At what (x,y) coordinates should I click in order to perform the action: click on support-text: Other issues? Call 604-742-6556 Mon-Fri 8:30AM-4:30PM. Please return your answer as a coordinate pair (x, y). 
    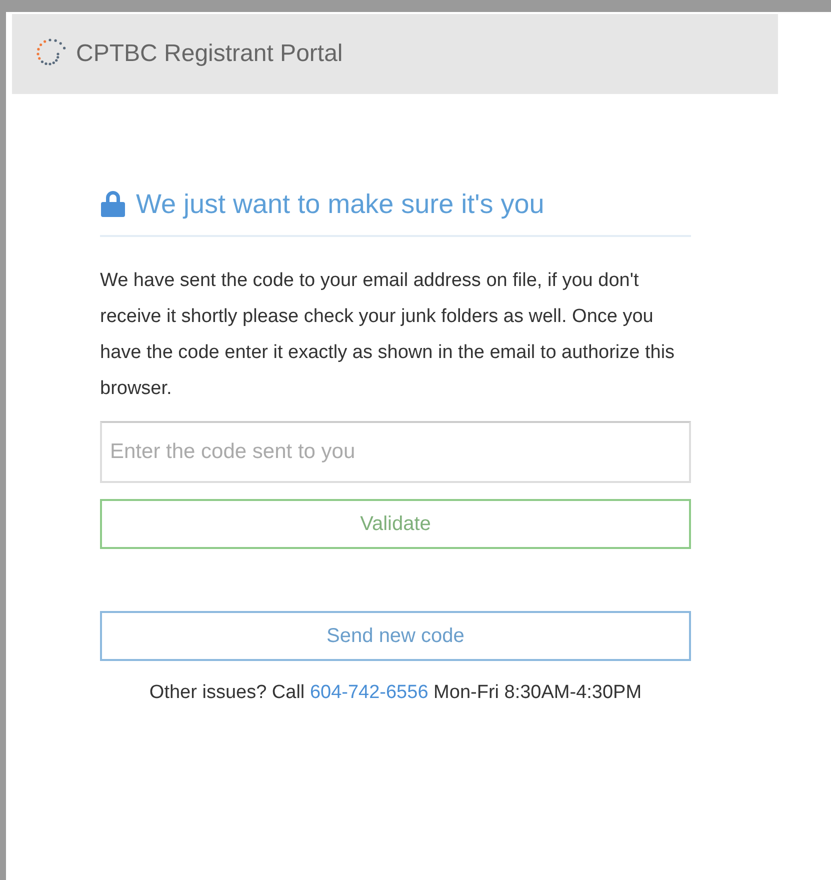
    Looking at the image, I should click on (395, 692).